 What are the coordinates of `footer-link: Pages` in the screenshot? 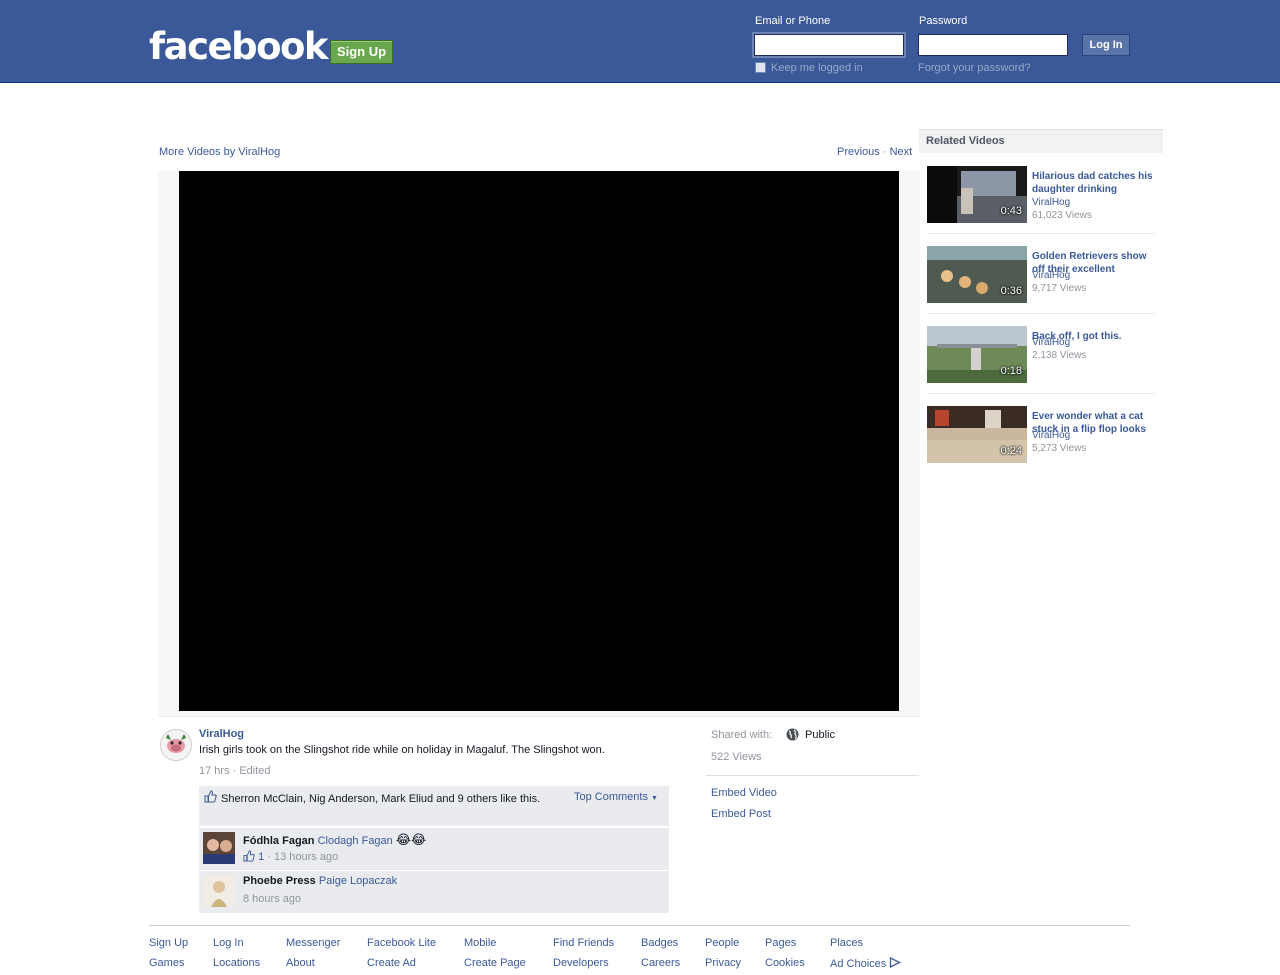 It's located at (780, 943).